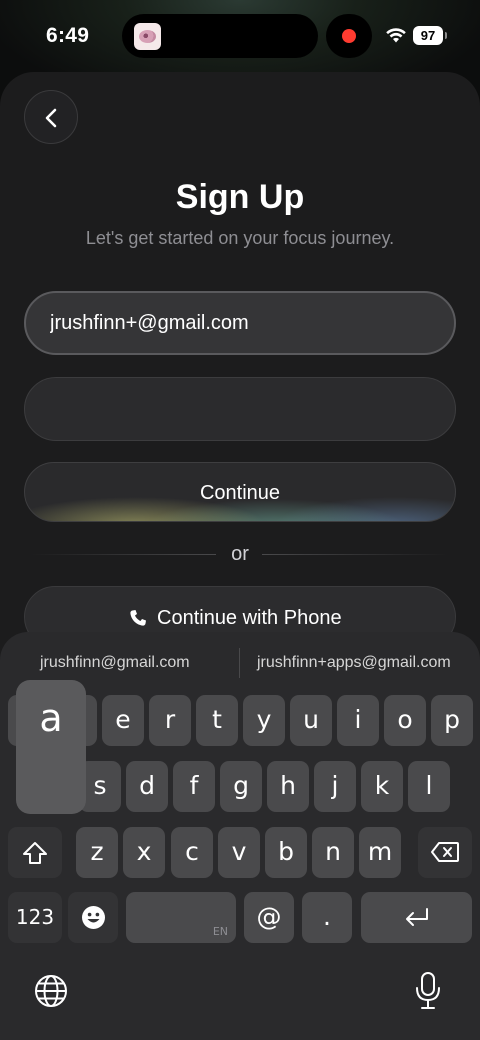 Image resolution: width=480 pixels, height=1040 pixels. Describe the element at coordinates (430, 35) in the screenshot. I see `battery-indicator: 97` at that location.